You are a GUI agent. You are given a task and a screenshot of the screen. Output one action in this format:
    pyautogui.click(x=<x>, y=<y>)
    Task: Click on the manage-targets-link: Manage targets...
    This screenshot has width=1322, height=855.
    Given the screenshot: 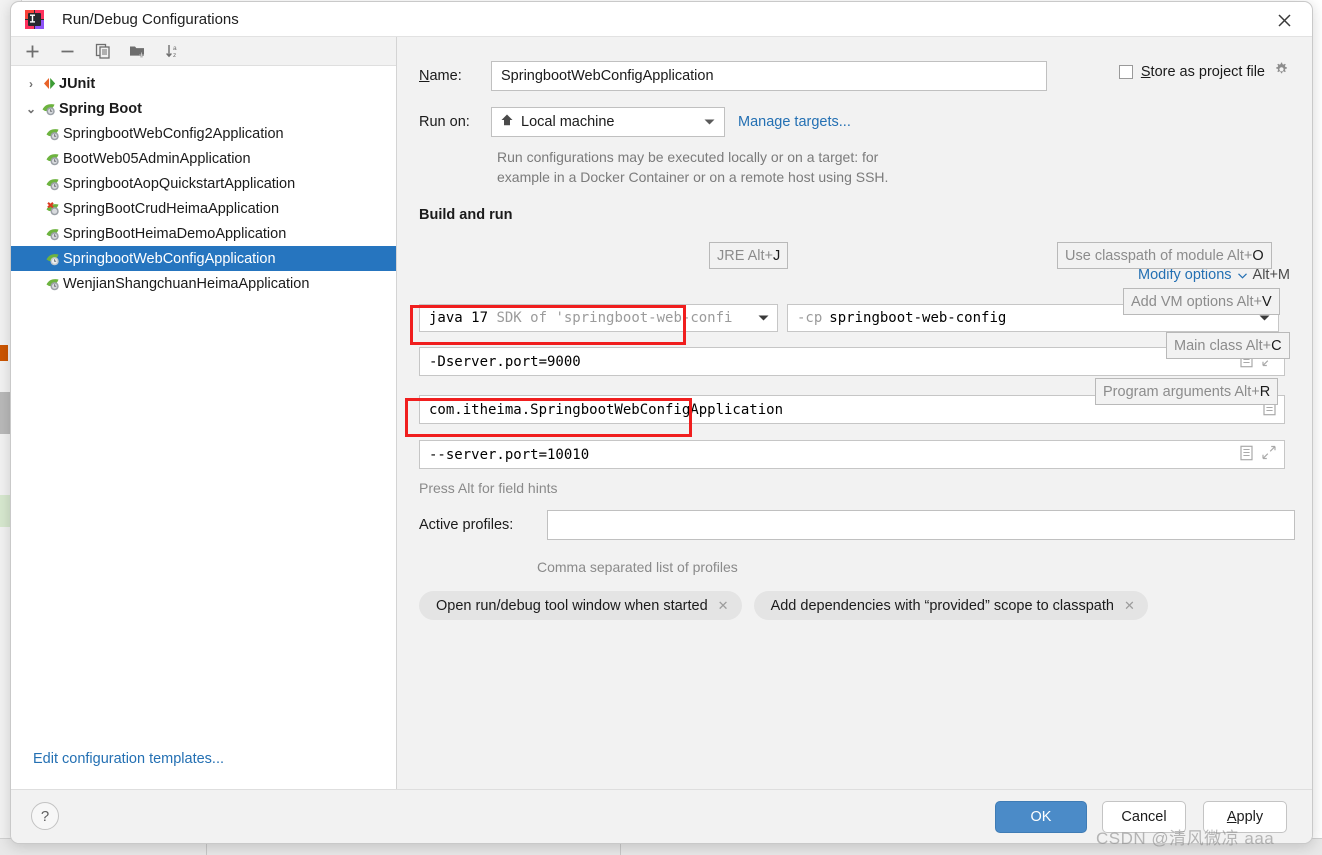 What is the action you would take?
    pyautogui.click(x=794, y=122)
    